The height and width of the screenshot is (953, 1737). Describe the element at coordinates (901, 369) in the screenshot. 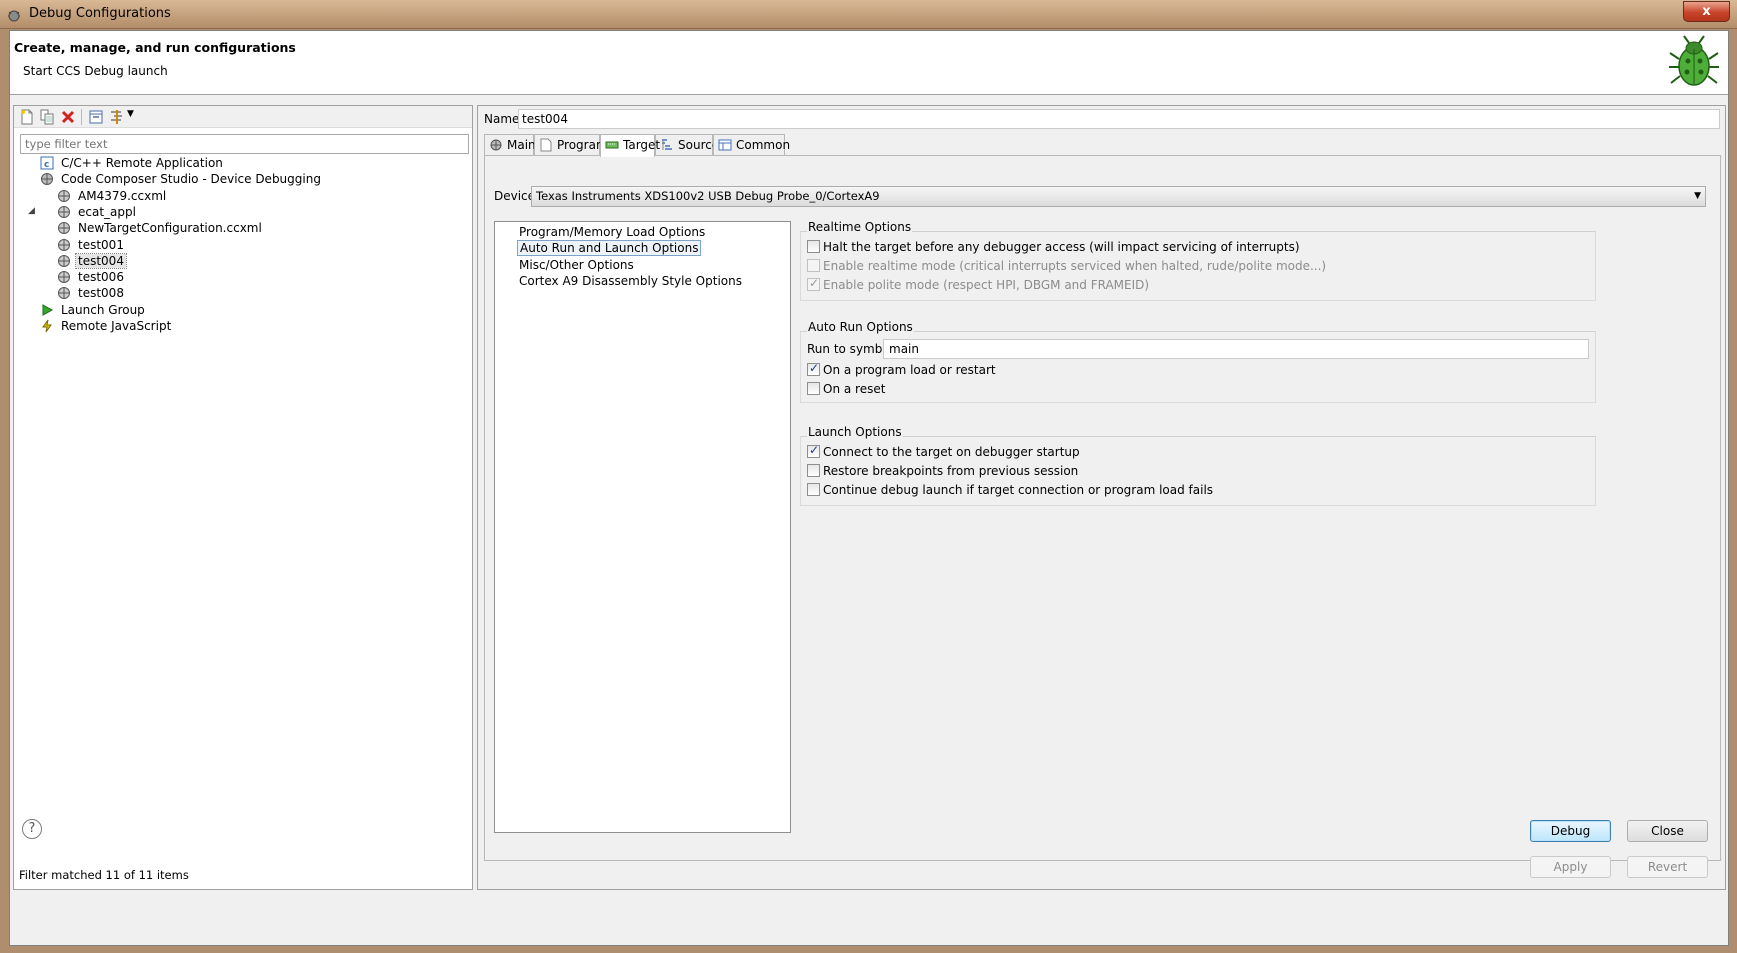

I see `run-on-load-checkbox: On a program load or restart` at that location.